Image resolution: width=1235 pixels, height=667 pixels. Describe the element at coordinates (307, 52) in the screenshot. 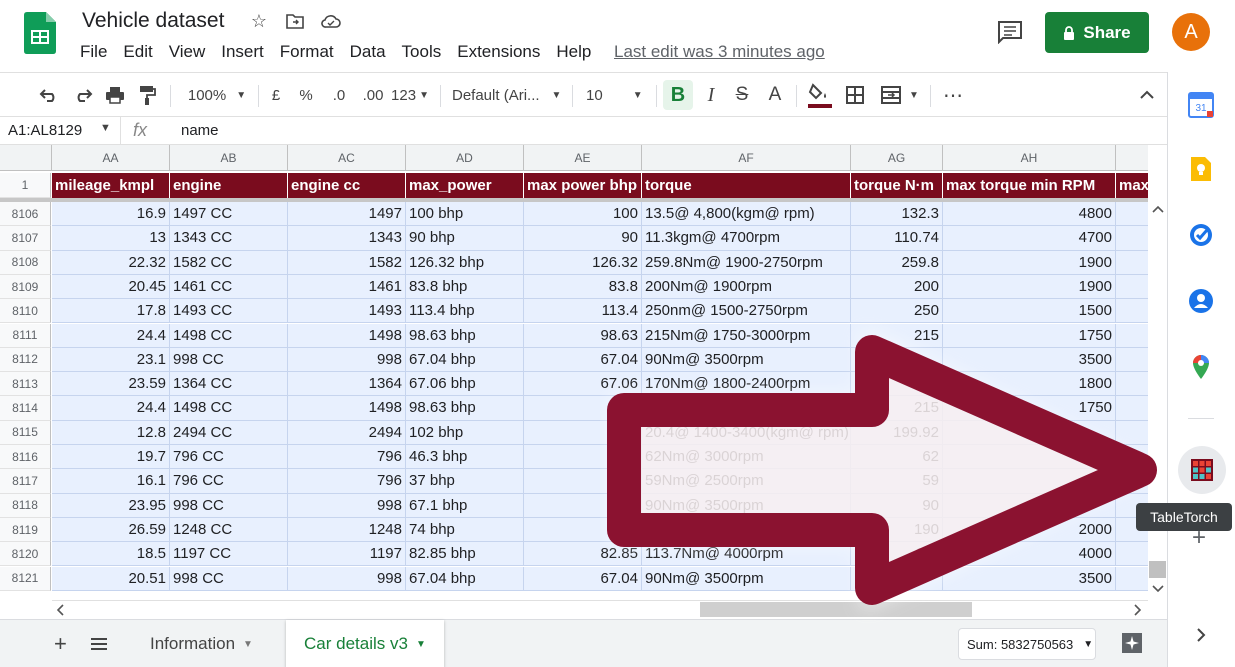

I see `menu-format: Format` at that location.